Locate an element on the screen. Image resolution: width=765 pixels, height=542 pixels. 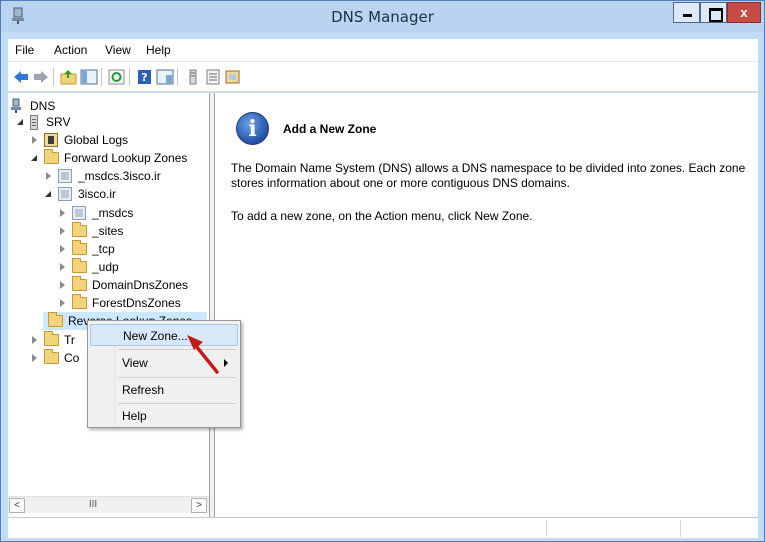
context-menu-label: View is located at coordinates (135, 363).